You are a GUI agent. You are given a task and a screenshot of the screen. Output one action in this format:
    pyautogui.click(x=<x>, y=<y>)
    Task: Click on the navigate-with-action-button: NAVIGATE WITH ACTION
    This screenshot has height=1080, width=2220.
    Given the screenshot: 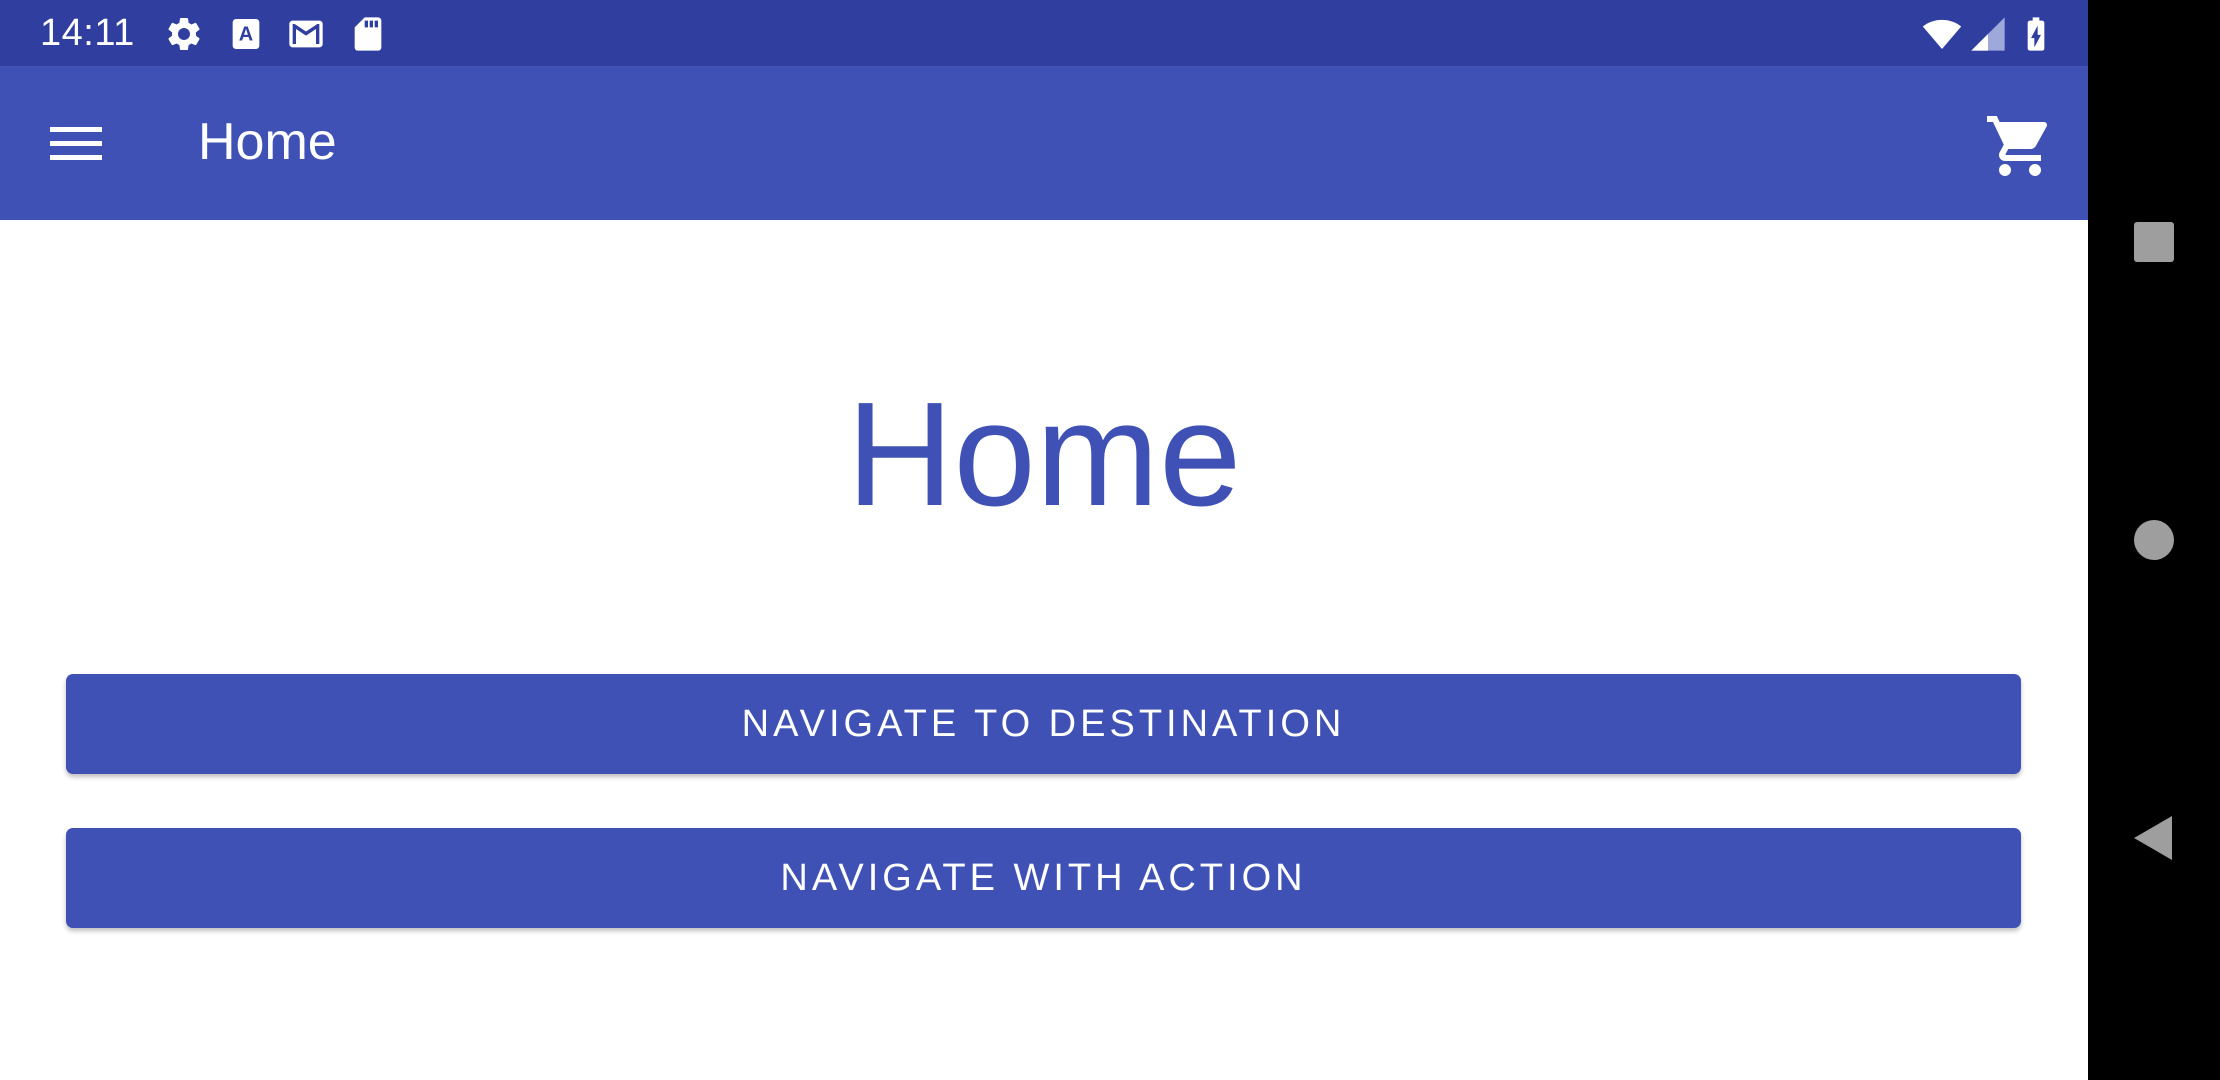 What is the action you would take?
    pyautogui.click(x=1043, y=878)
    